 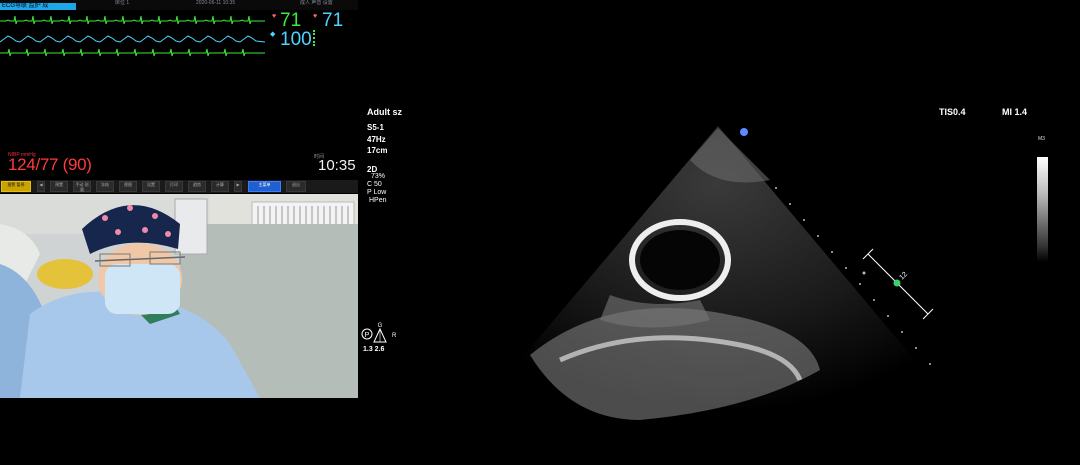 I want to click on orientation-p: P, so click(x=367, y=335).